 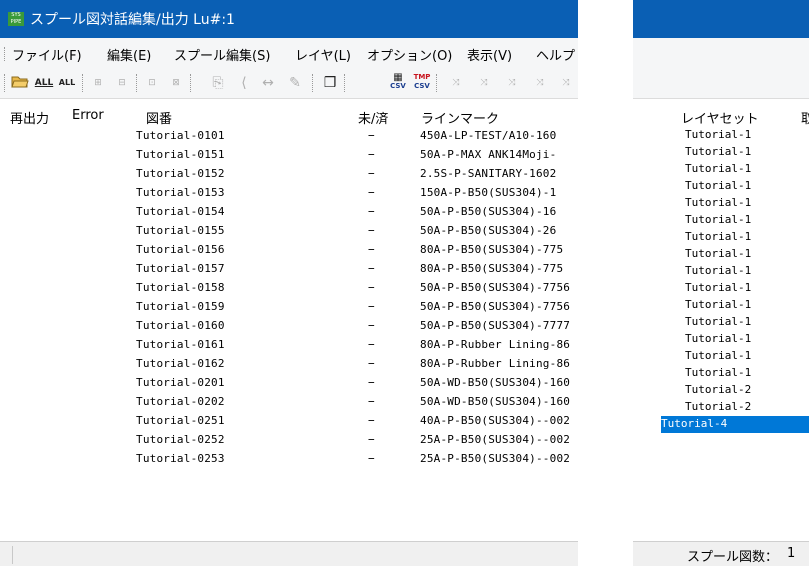 What do you see at coordinates (495, 344) in the screenshot?
I see `cell-linemark: 80A-P-Rubber Lining-86` at bounding box center [495, 344].